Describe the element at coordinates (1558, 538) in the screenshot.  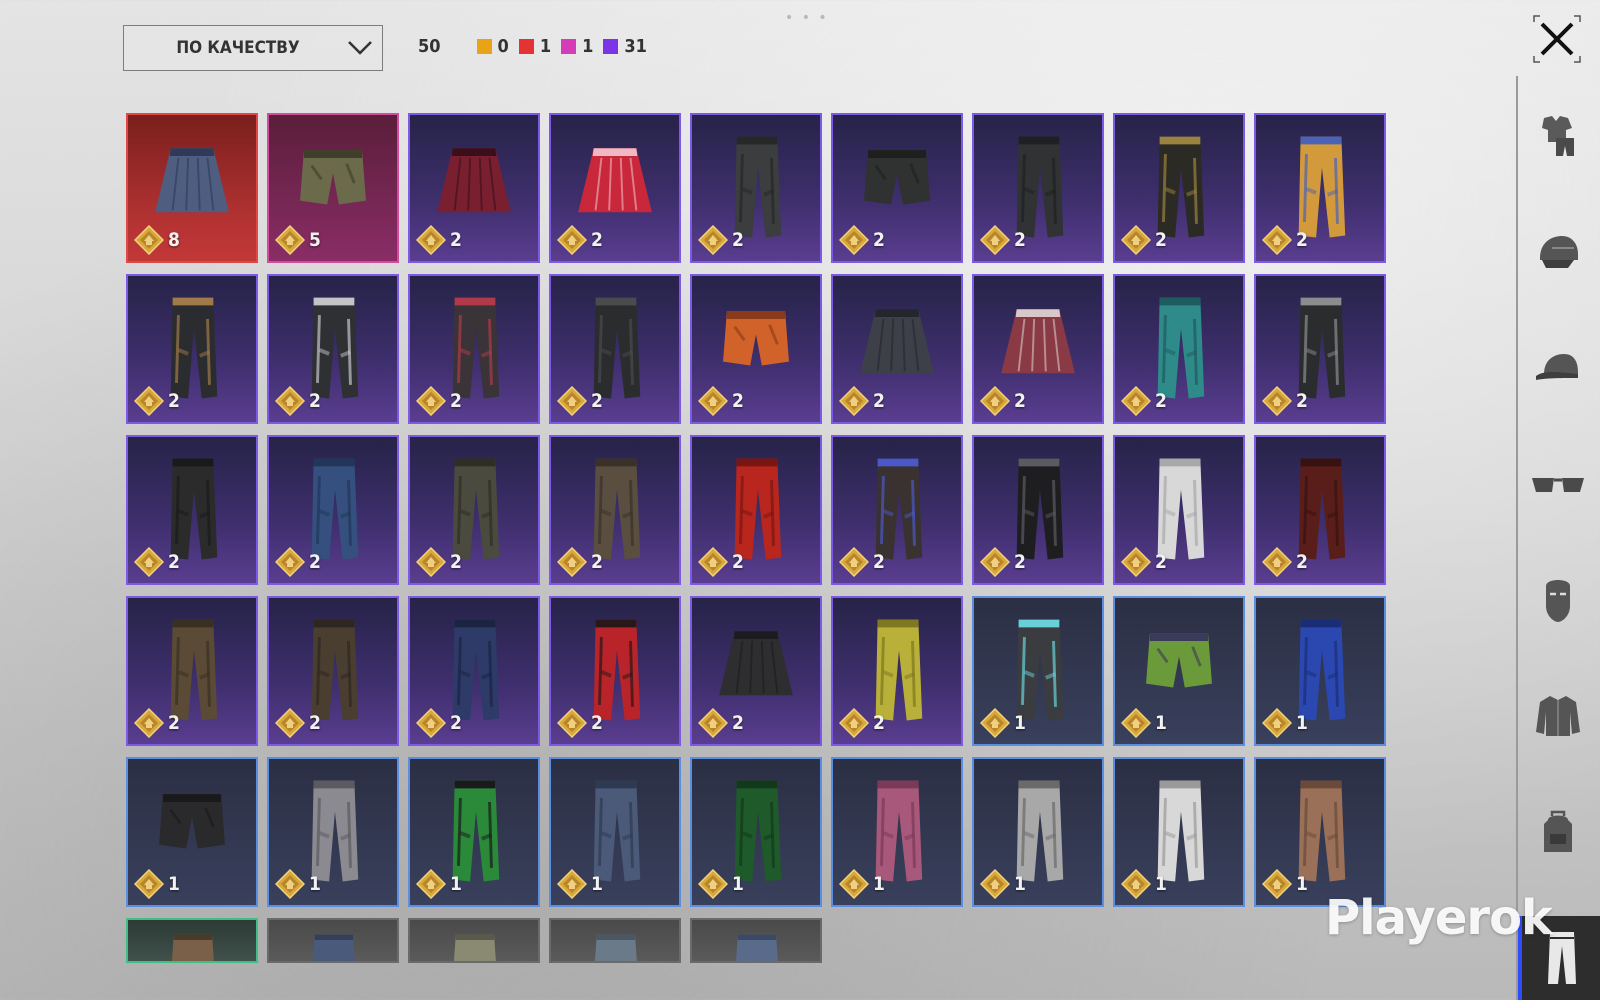
I see `category-sidebar` at that location.